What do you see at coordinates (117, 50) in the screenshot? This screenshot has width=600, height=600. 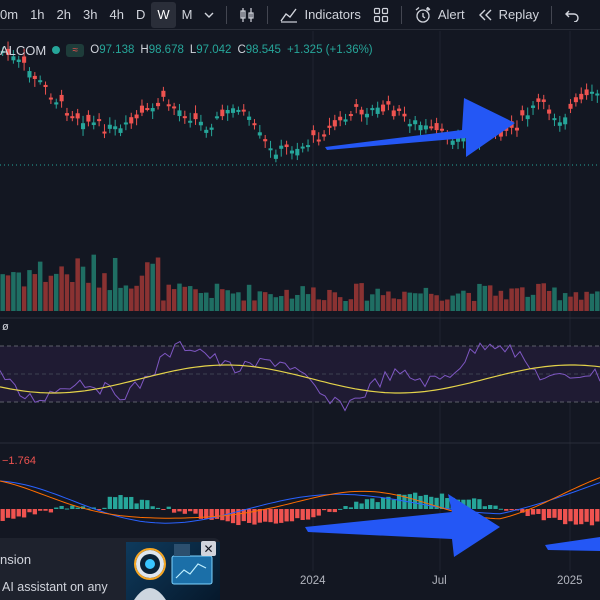 I see `open-value: 97.138` at bounding box center [117, 50].